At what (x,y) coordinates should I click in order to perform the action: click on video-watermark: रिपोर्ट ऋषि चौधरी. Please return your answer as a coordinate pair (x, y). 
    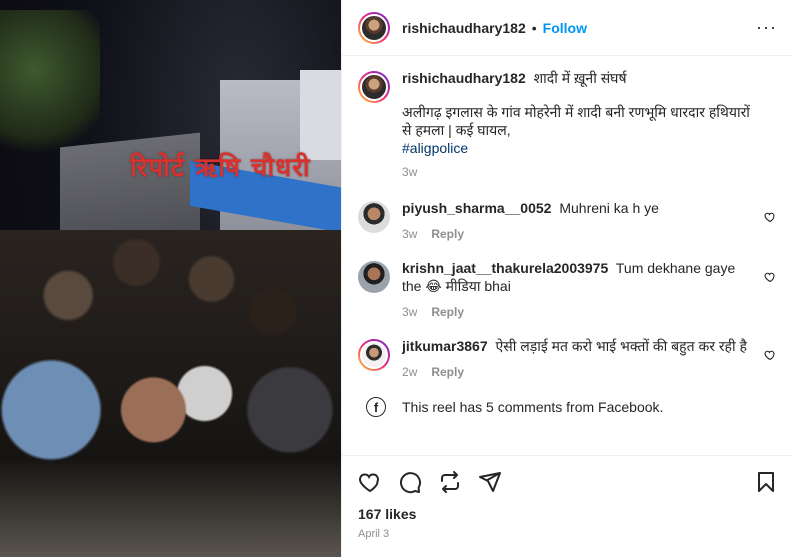
    Looking at the image, I should click on (220, 168).